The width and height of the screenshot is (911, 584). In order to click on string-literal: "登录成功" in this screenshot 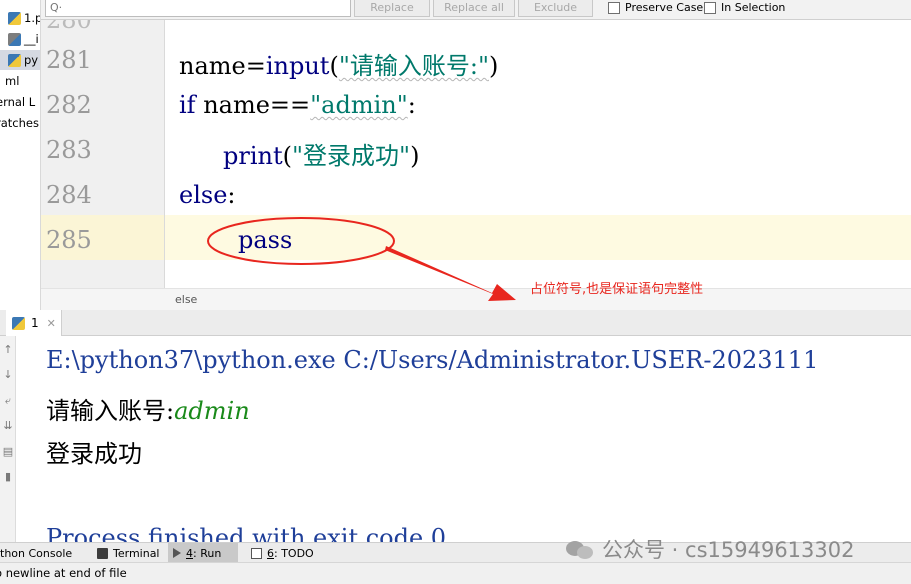, I will do `click(351, 156)`.